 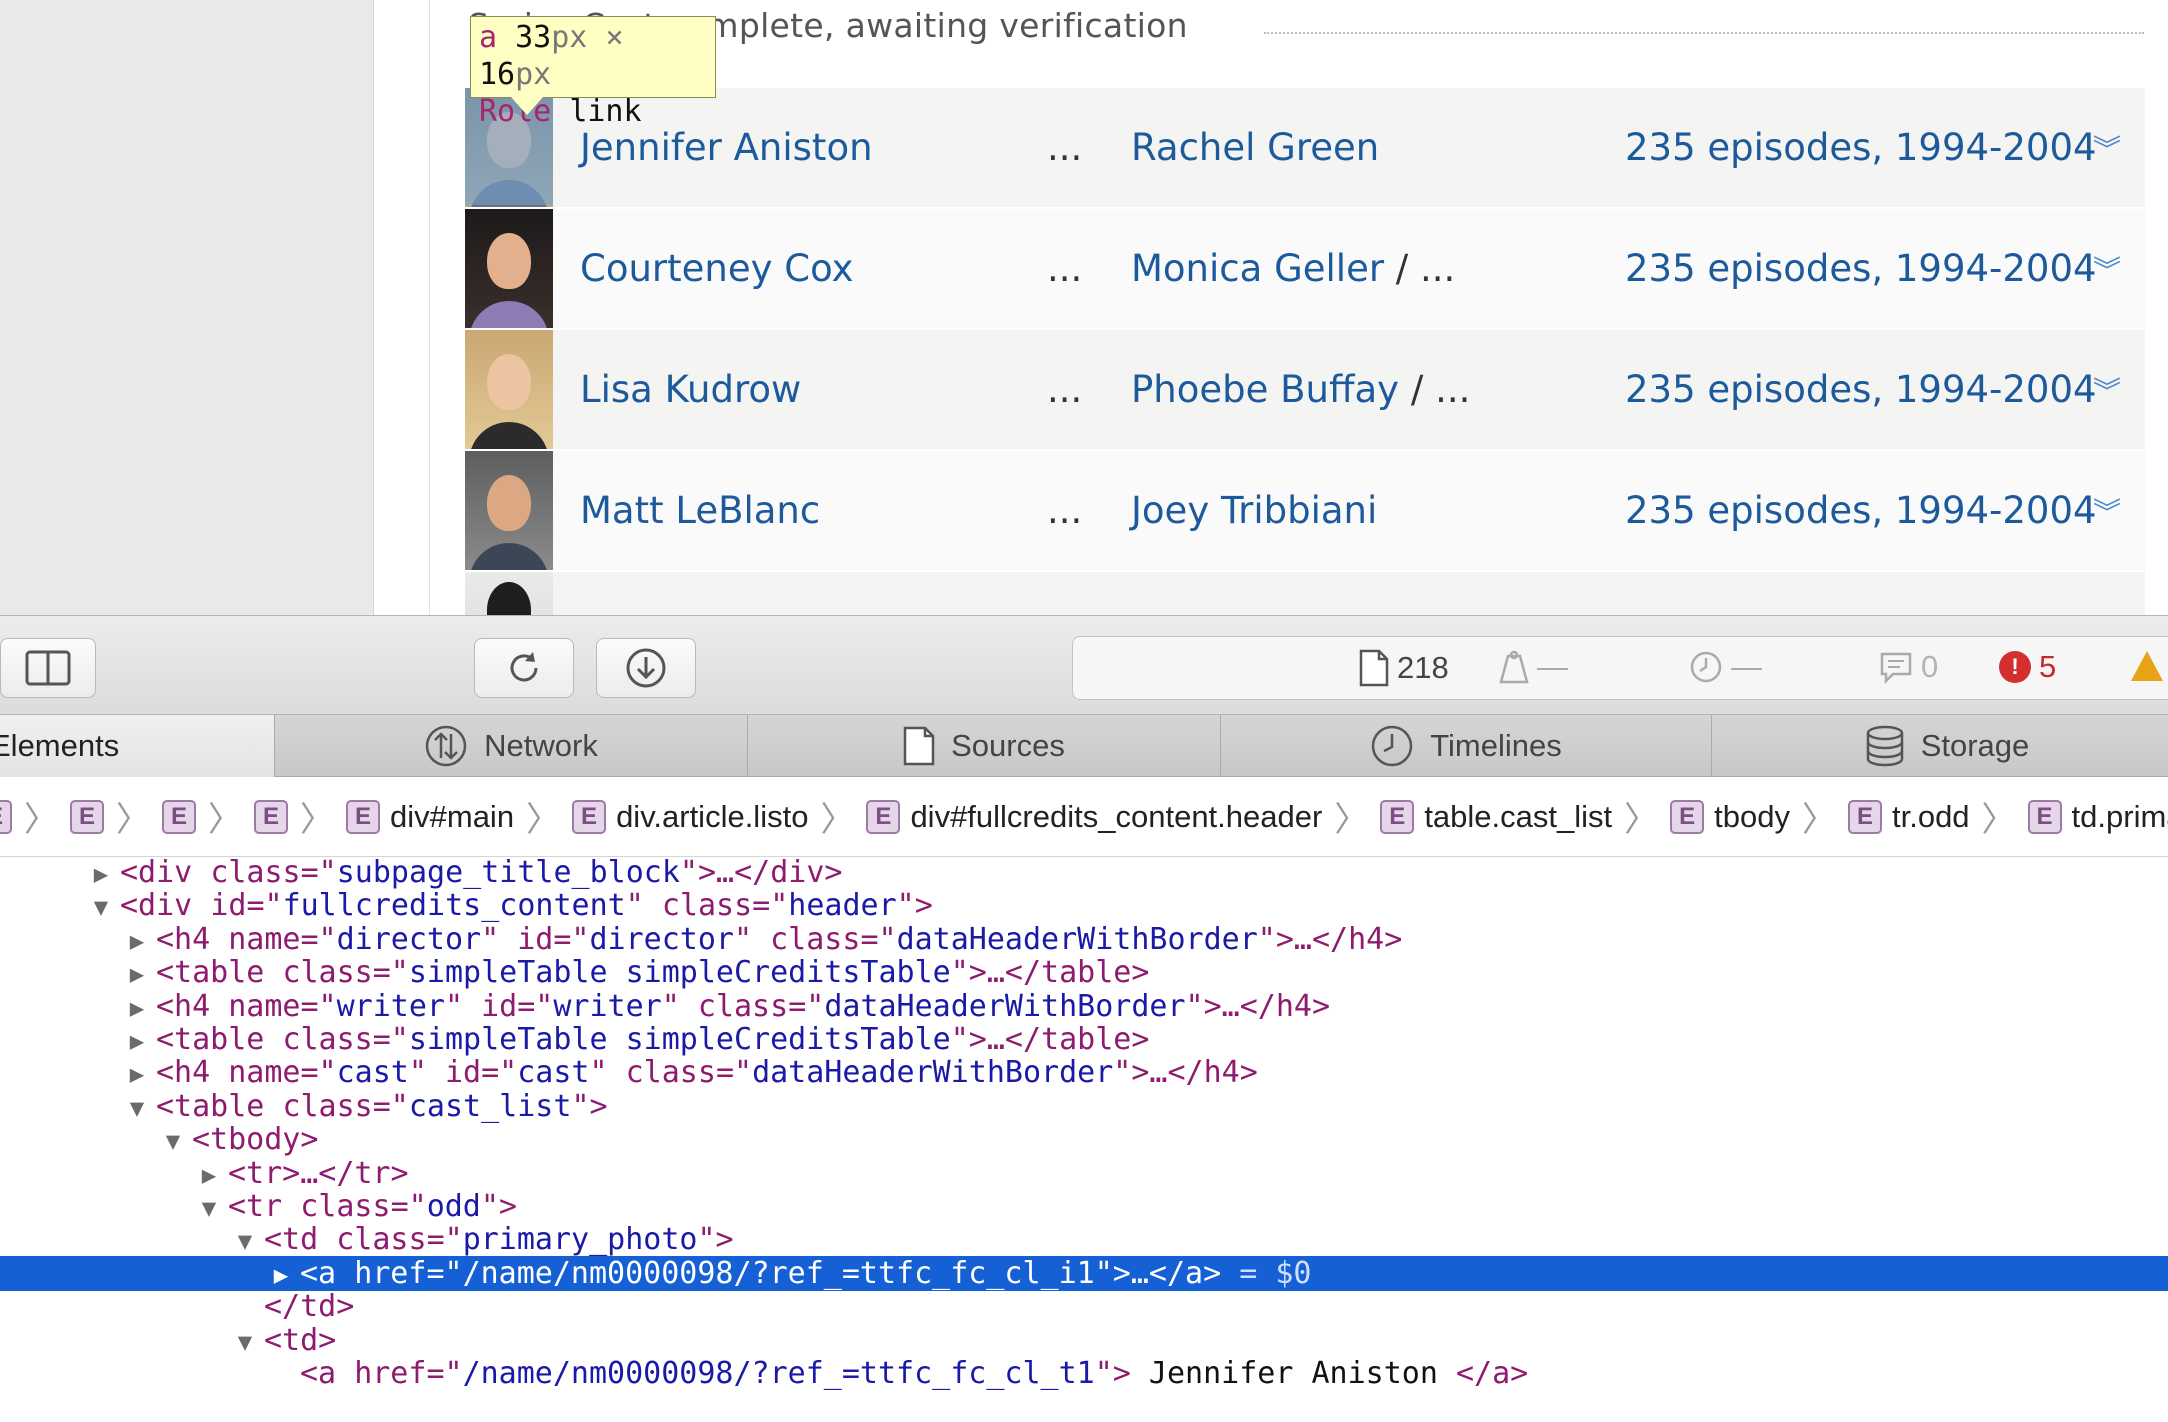 I want to click on download-button, so click(x=646, y=668).